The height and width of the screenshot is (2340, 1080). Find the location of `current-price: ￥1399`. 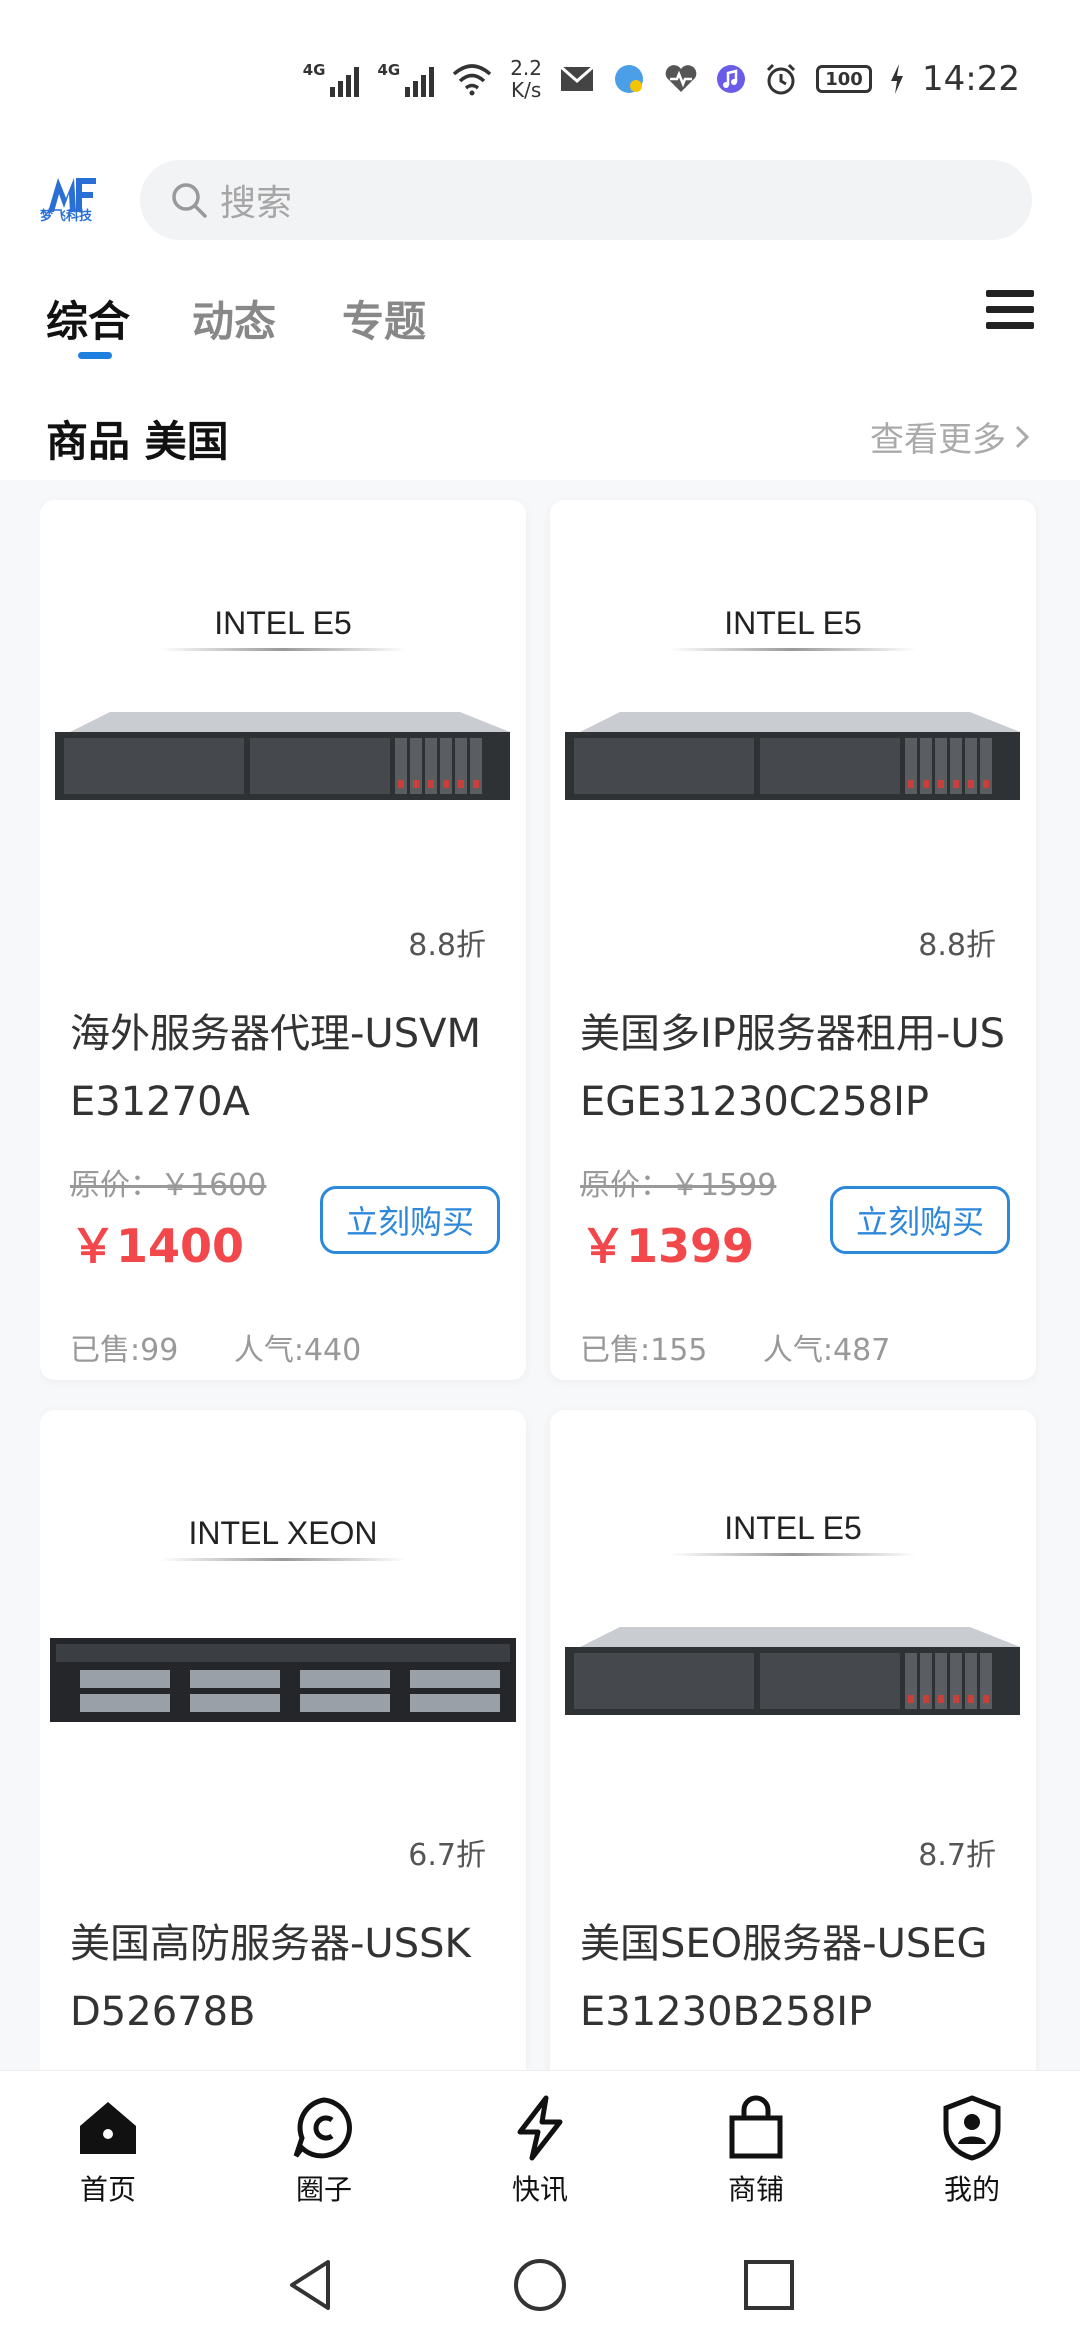

current-price: ￥1399 is located at coordinates (667, 1246).